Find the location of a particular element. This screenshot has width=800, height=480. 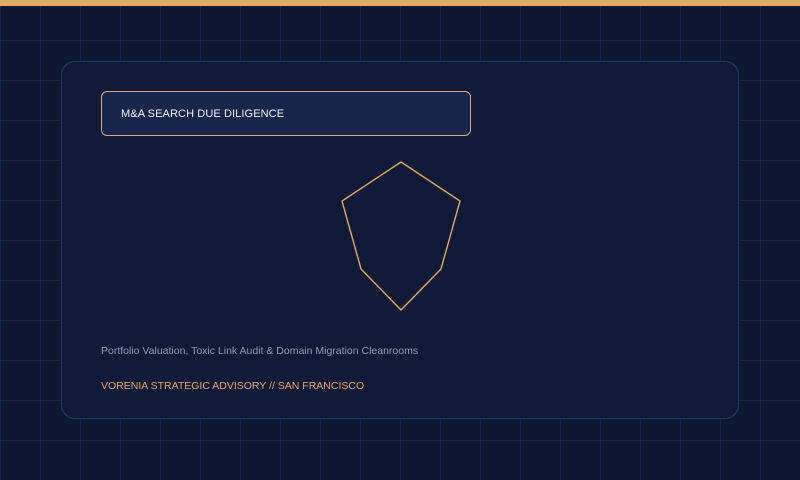

top-accent-bar is located at coordinates (400, 3).